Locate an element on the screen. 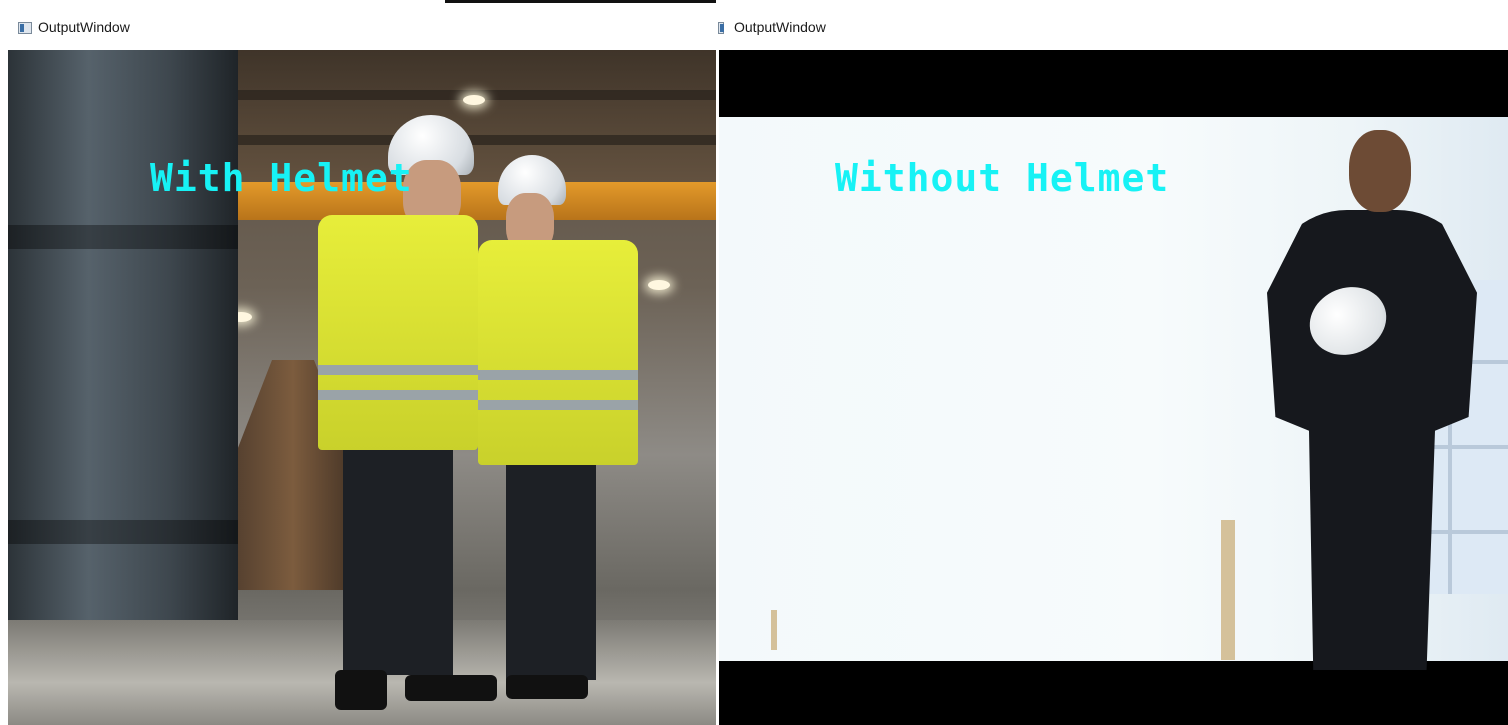 This screenshot has height=725, width=1508. worker-man is located at coordinates (405, 415).